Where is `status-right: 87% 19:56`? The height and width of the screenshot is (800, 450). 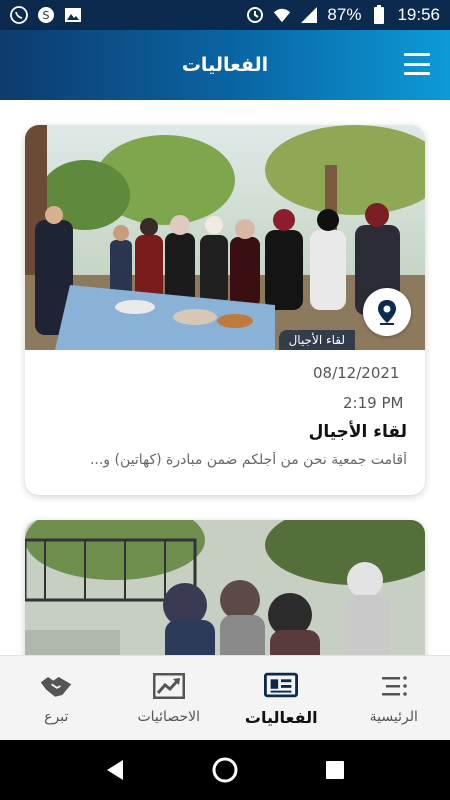 status-right: 87% 19:56 is located at coordinates (343, 15).